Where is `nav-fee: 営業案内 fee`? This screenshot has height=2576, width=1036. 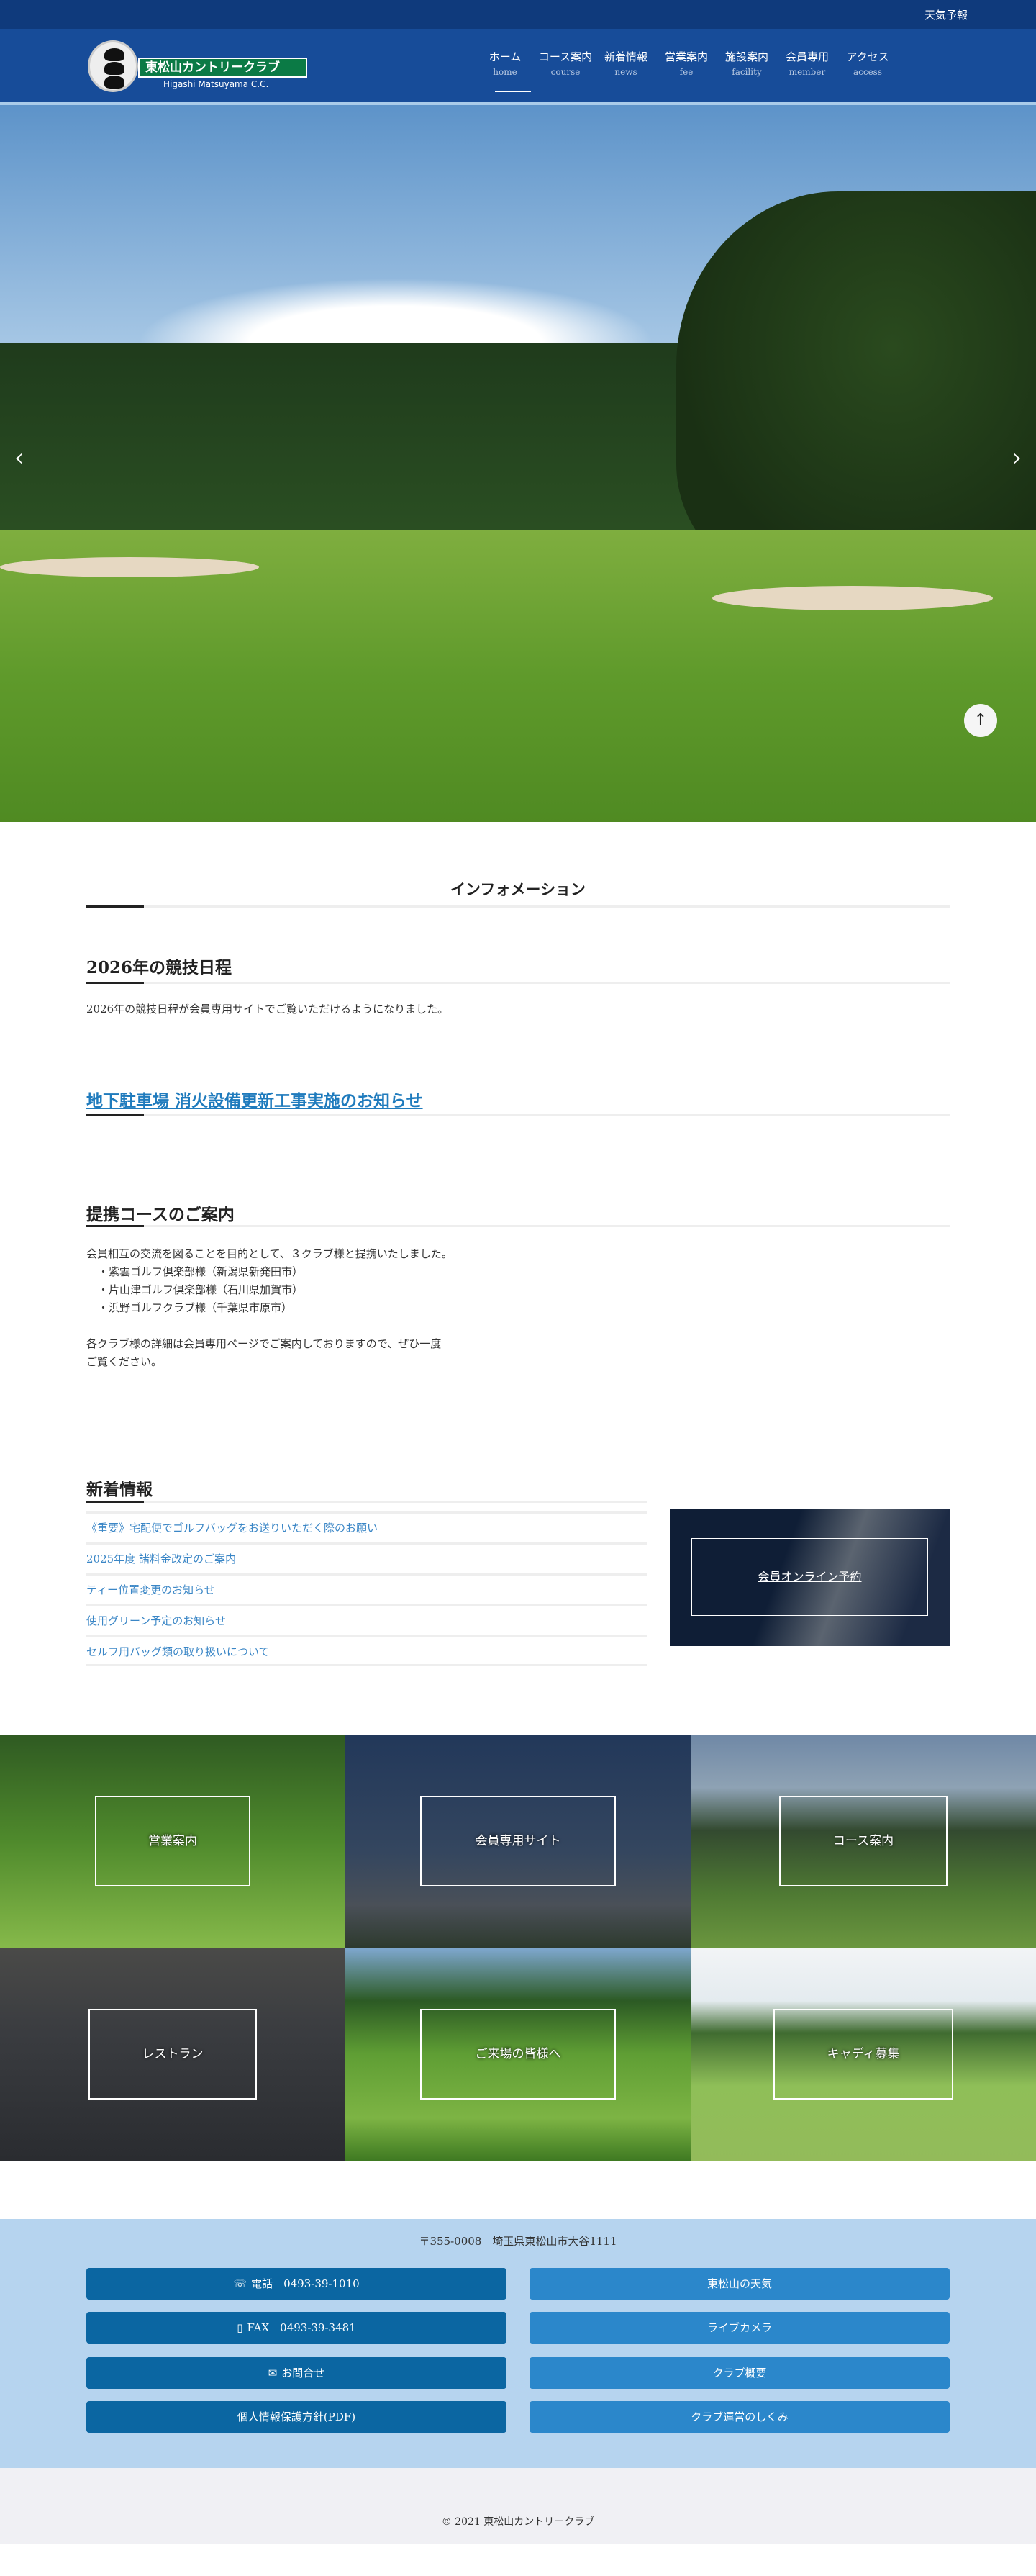 nav-fee: 営業案内 fee is located at coordinates (686, 70).